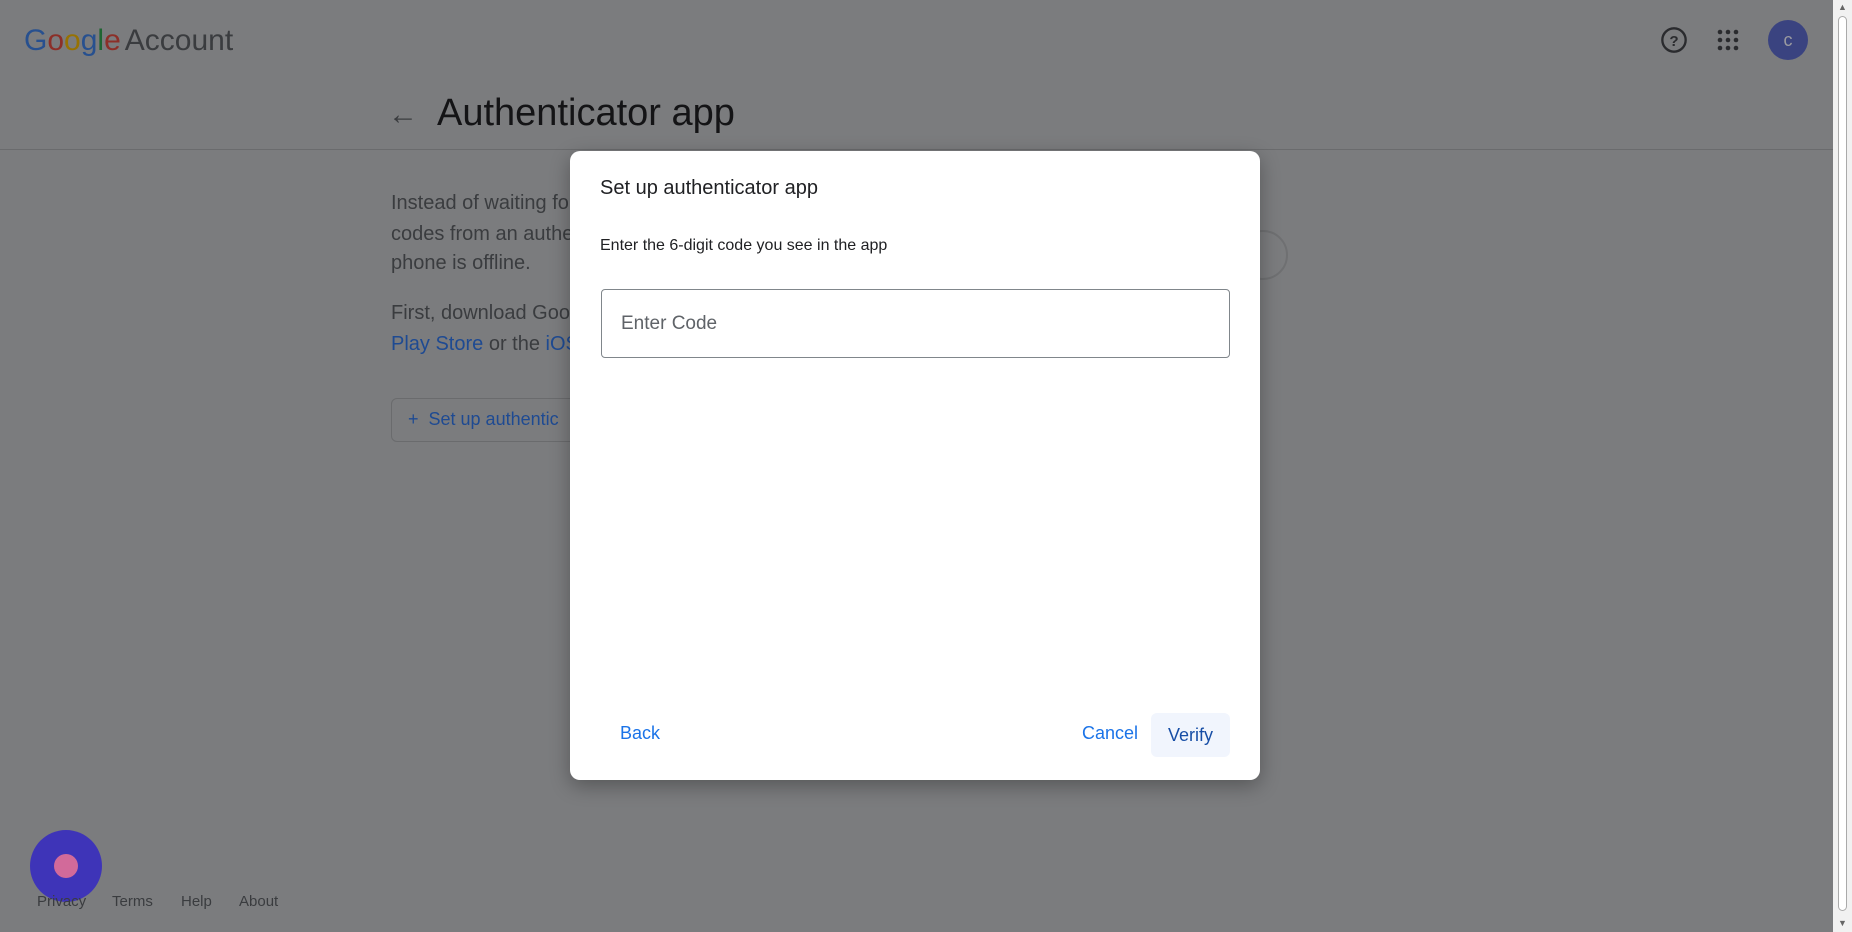 This screenshot has height=932, width=1852. I want to click on google-logo-text: Google, so click(72, 40).